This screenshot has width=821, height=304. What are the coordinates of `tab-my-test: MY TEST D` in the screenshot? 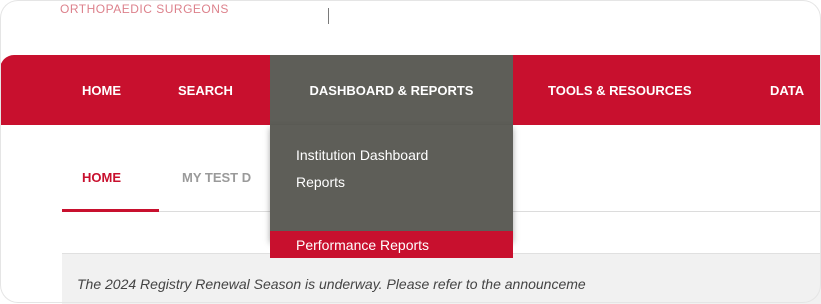 It's located at (216, 177).